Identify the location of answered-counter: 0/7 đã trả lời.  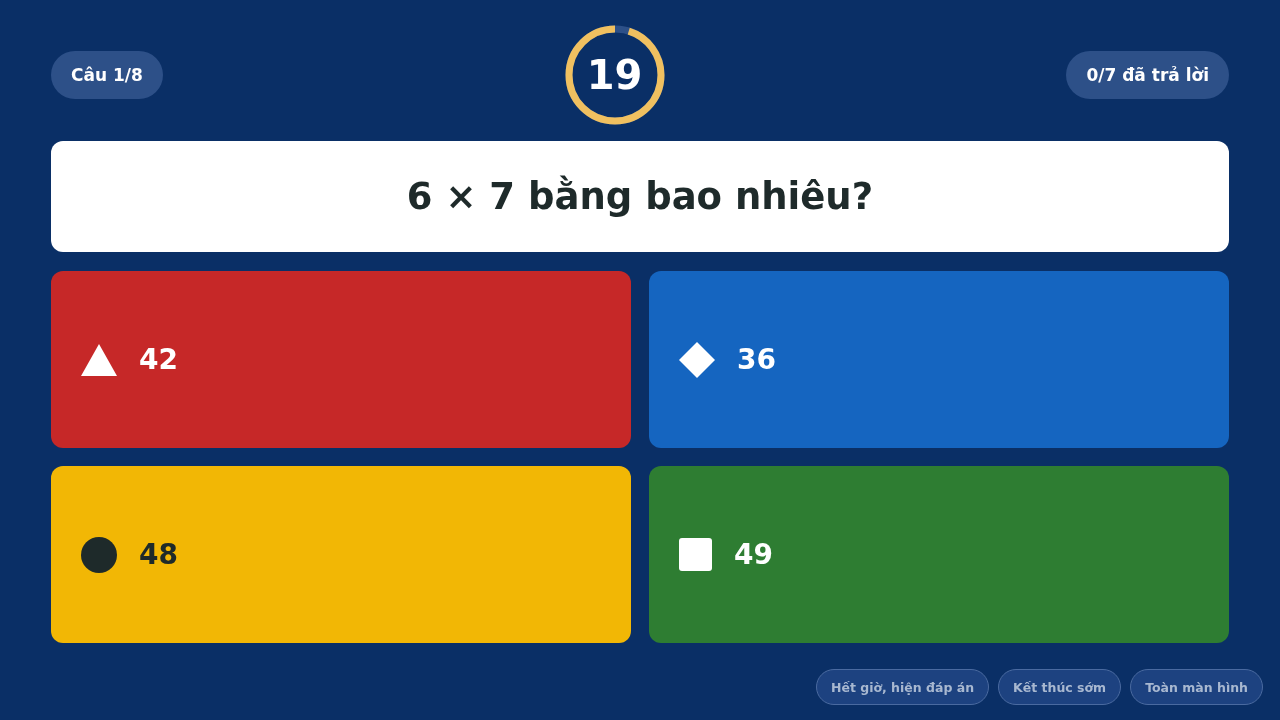
(1147, 75).